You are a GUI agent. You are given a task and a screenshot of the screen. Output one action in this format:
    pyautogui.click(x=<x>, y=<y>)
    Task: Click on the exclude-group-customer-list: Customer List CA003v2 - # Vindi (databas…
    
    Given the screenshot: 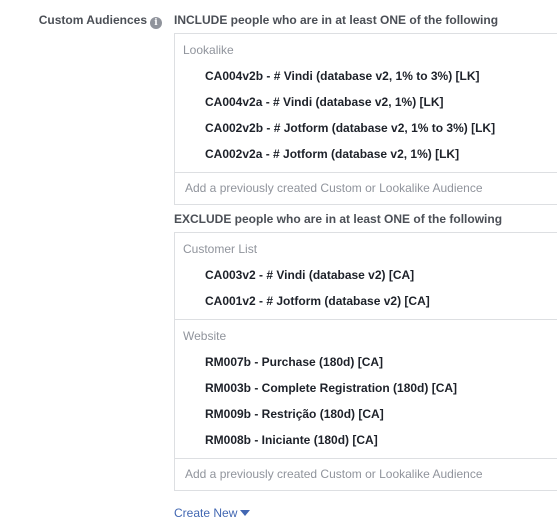 What is the action you would take?
    pyautogui.click(x=366, y=276)
    